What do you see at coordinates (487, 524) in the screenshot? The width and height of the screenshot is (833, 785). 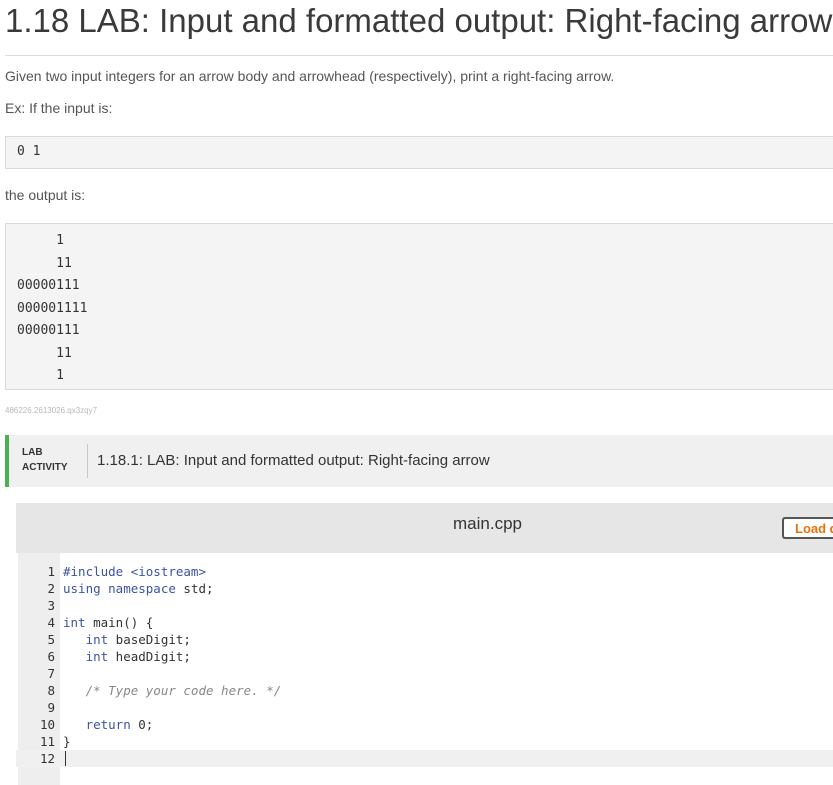 I see `file-tab-main-cpp: main.cpp` at bounding box center [487, 524].